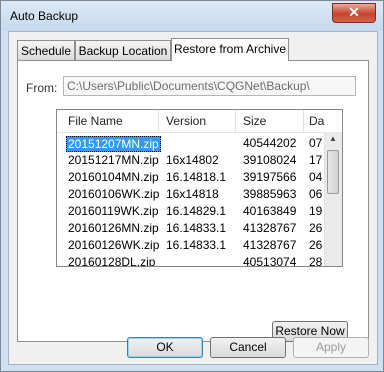 Image resolution: width=384 pixels, height=372 pixels. I want to click on tab-schedule: Schedule, so click(46, 50).